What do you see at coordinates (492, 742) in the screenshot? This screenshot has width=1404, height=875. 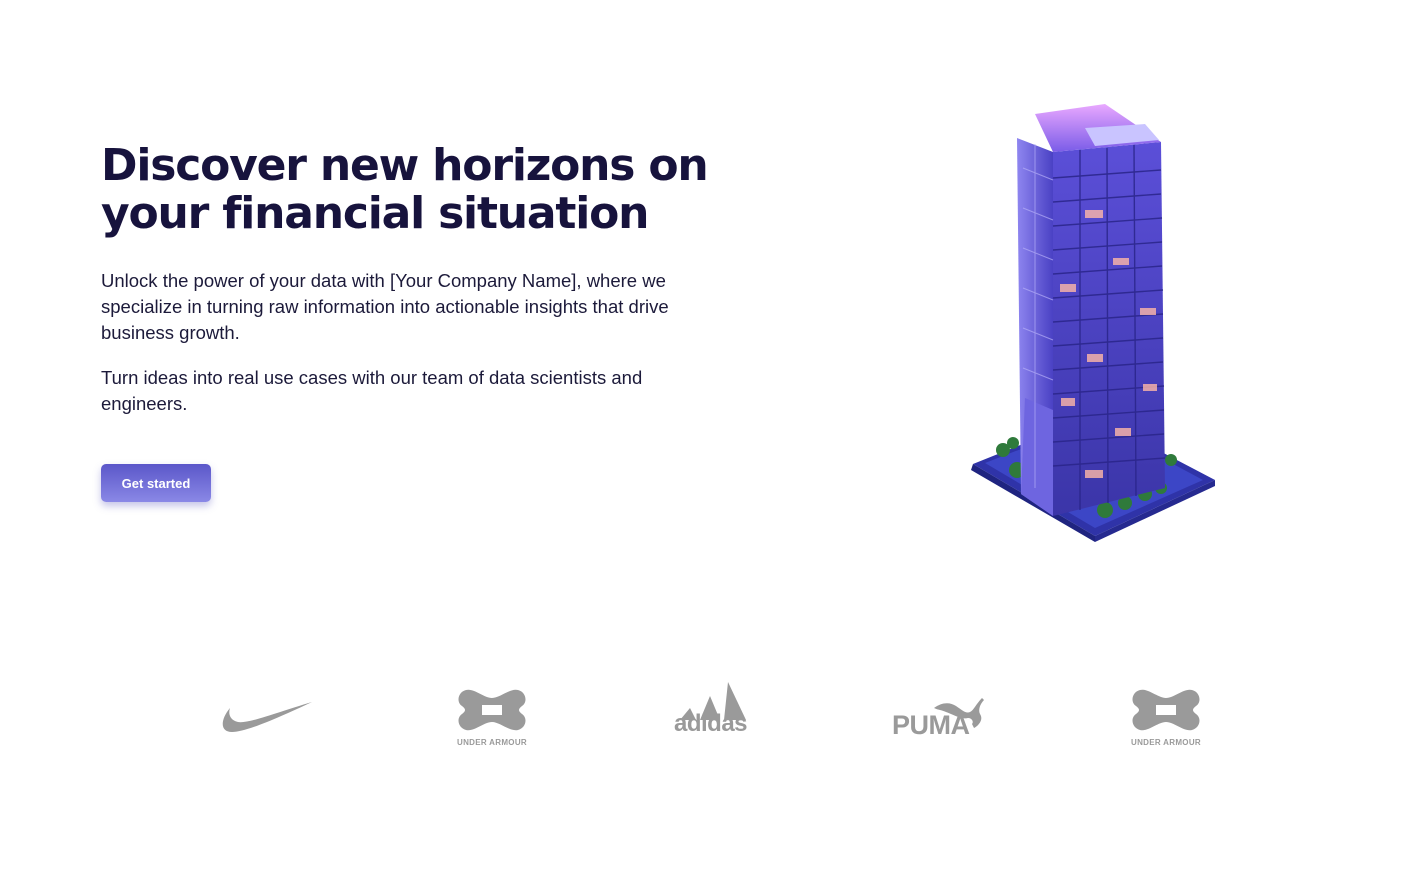 I see `under-armour-wordmark: UNDER ARMOUR` at bounding box center [492, 742].